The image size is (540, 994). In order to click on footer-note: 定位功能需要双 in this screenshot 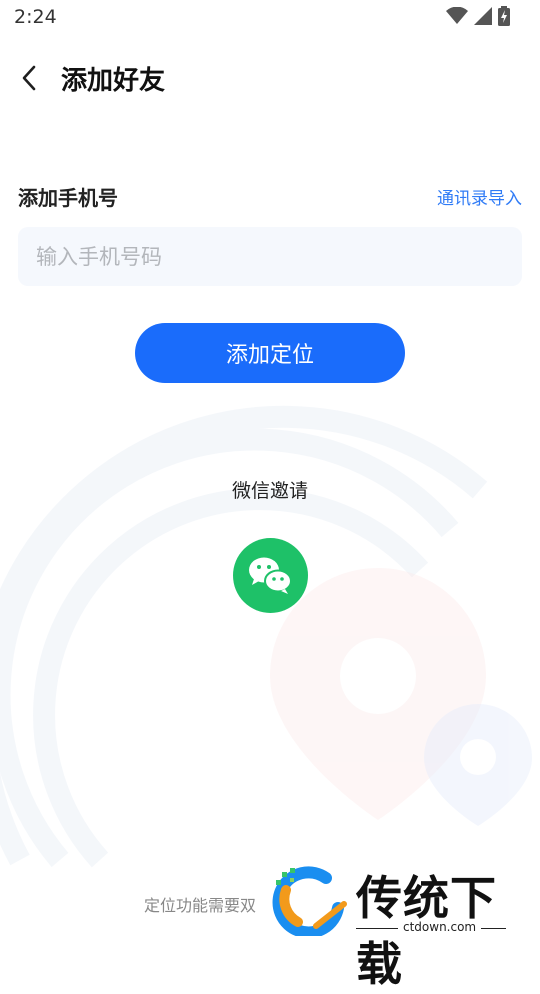, I will do `click(200, 905)`.